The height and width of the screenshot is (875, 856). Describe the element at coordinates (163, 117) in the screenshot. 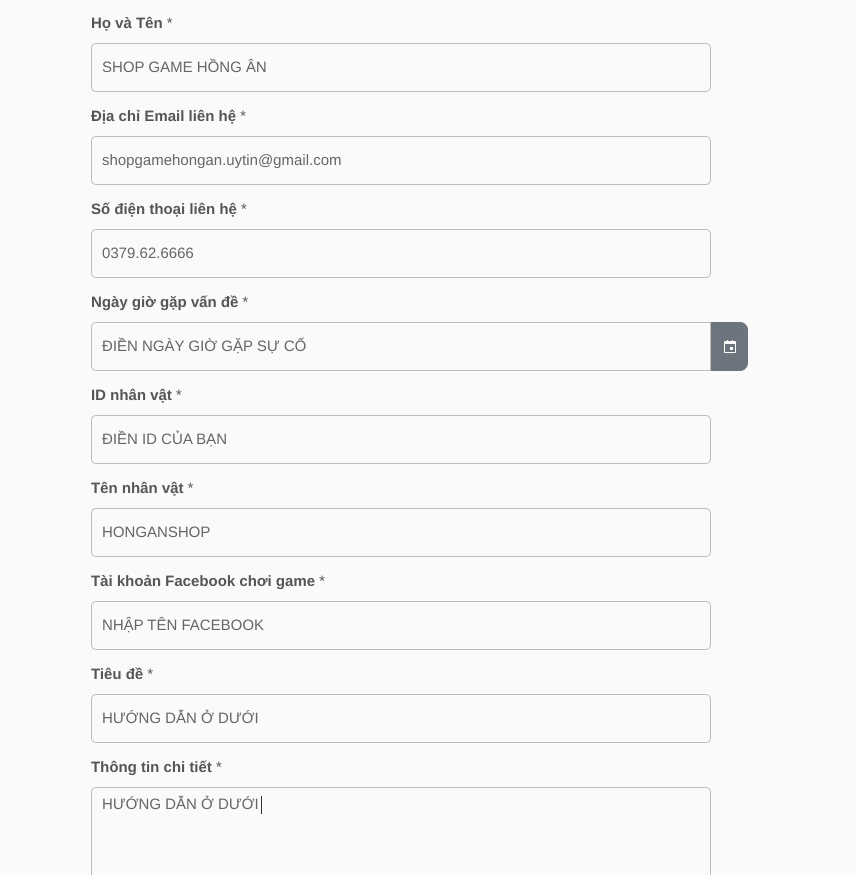

I see `field-label: Địa chỉ Email liên hệ` at that location.